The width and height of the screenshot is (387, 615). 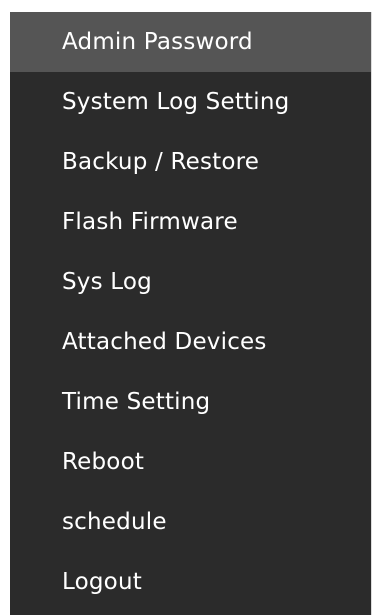 What do you see at coordinates (150, 222) in the screenshot?
I see `menu-item-label: Flash Firmware` at bounding box center [150, 222].